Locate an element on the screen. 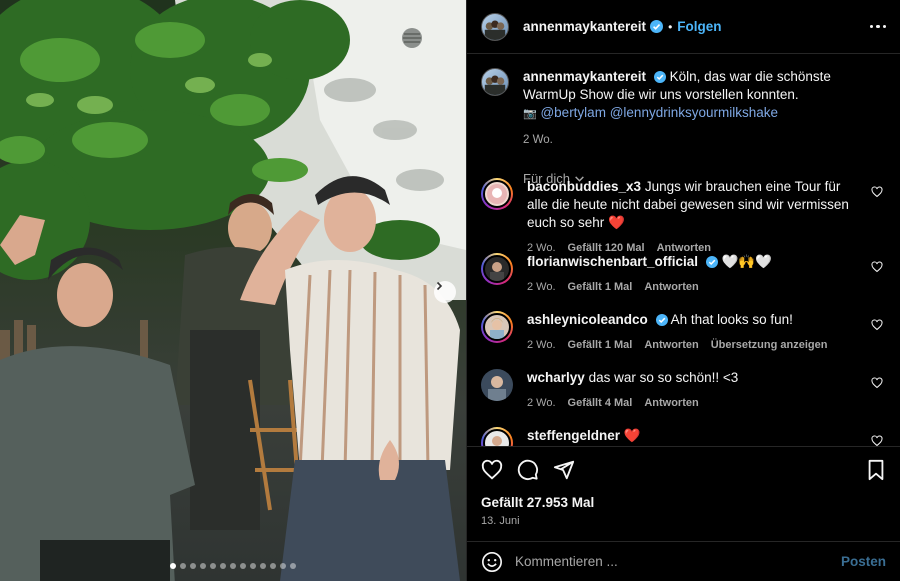 Image resolution: width=900 pixels, height=581 pixels. post-date: 13. Juni is located at coordinates (500, 521).